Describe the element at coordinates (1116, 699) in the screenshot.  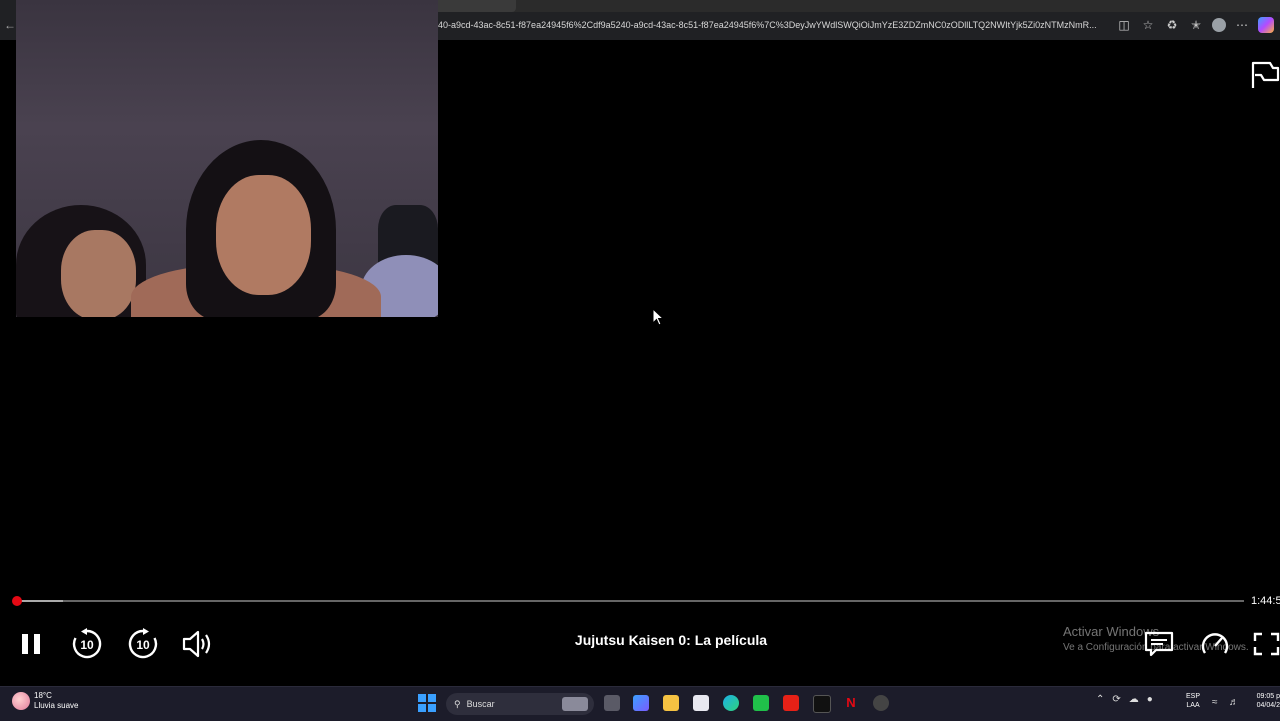
I see `sync-icon: ⟳` at that location.